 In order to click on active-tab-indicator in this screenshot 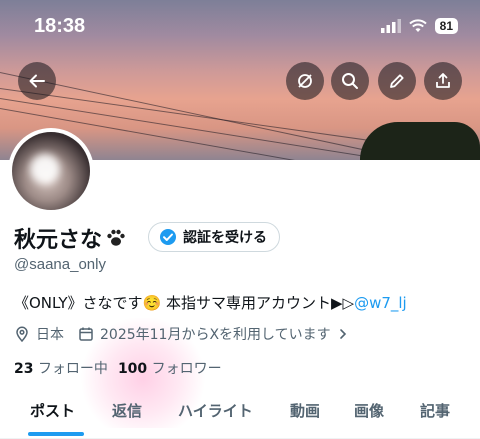, I will do `click(56, 434)`.